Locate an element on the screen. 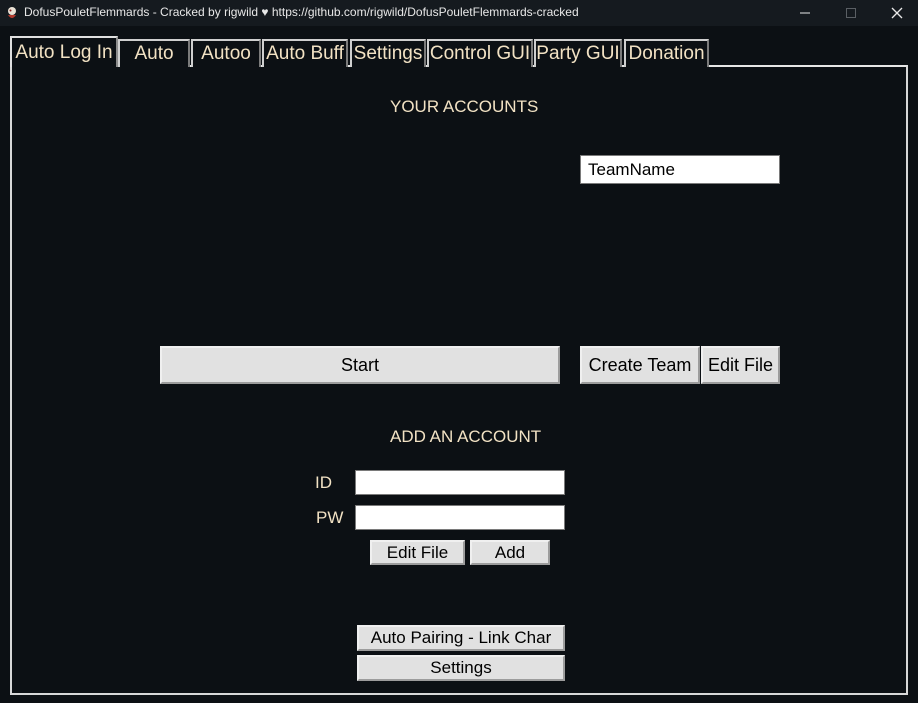  close-button is located at coordinates (896, 13).